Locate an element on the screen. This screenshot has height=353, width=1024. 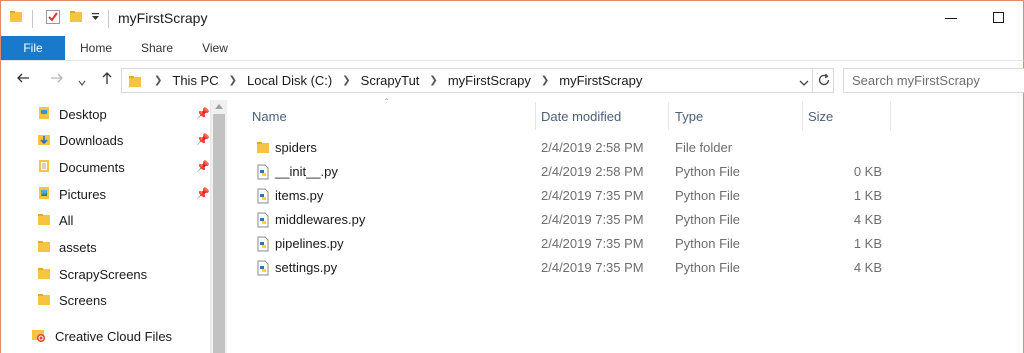
file-name: pipelines.py is located at coordinates (309, 243).